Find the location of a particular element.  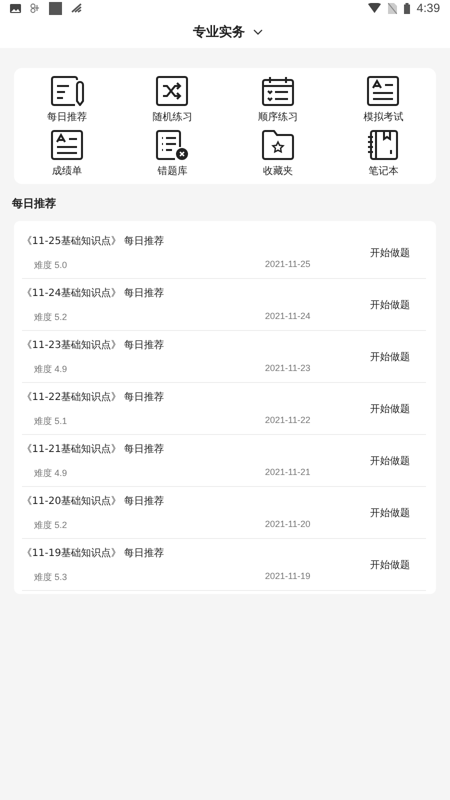

item-title: 《11-19基础知识点》 每日推荐 is located at coordinates (94, 553).